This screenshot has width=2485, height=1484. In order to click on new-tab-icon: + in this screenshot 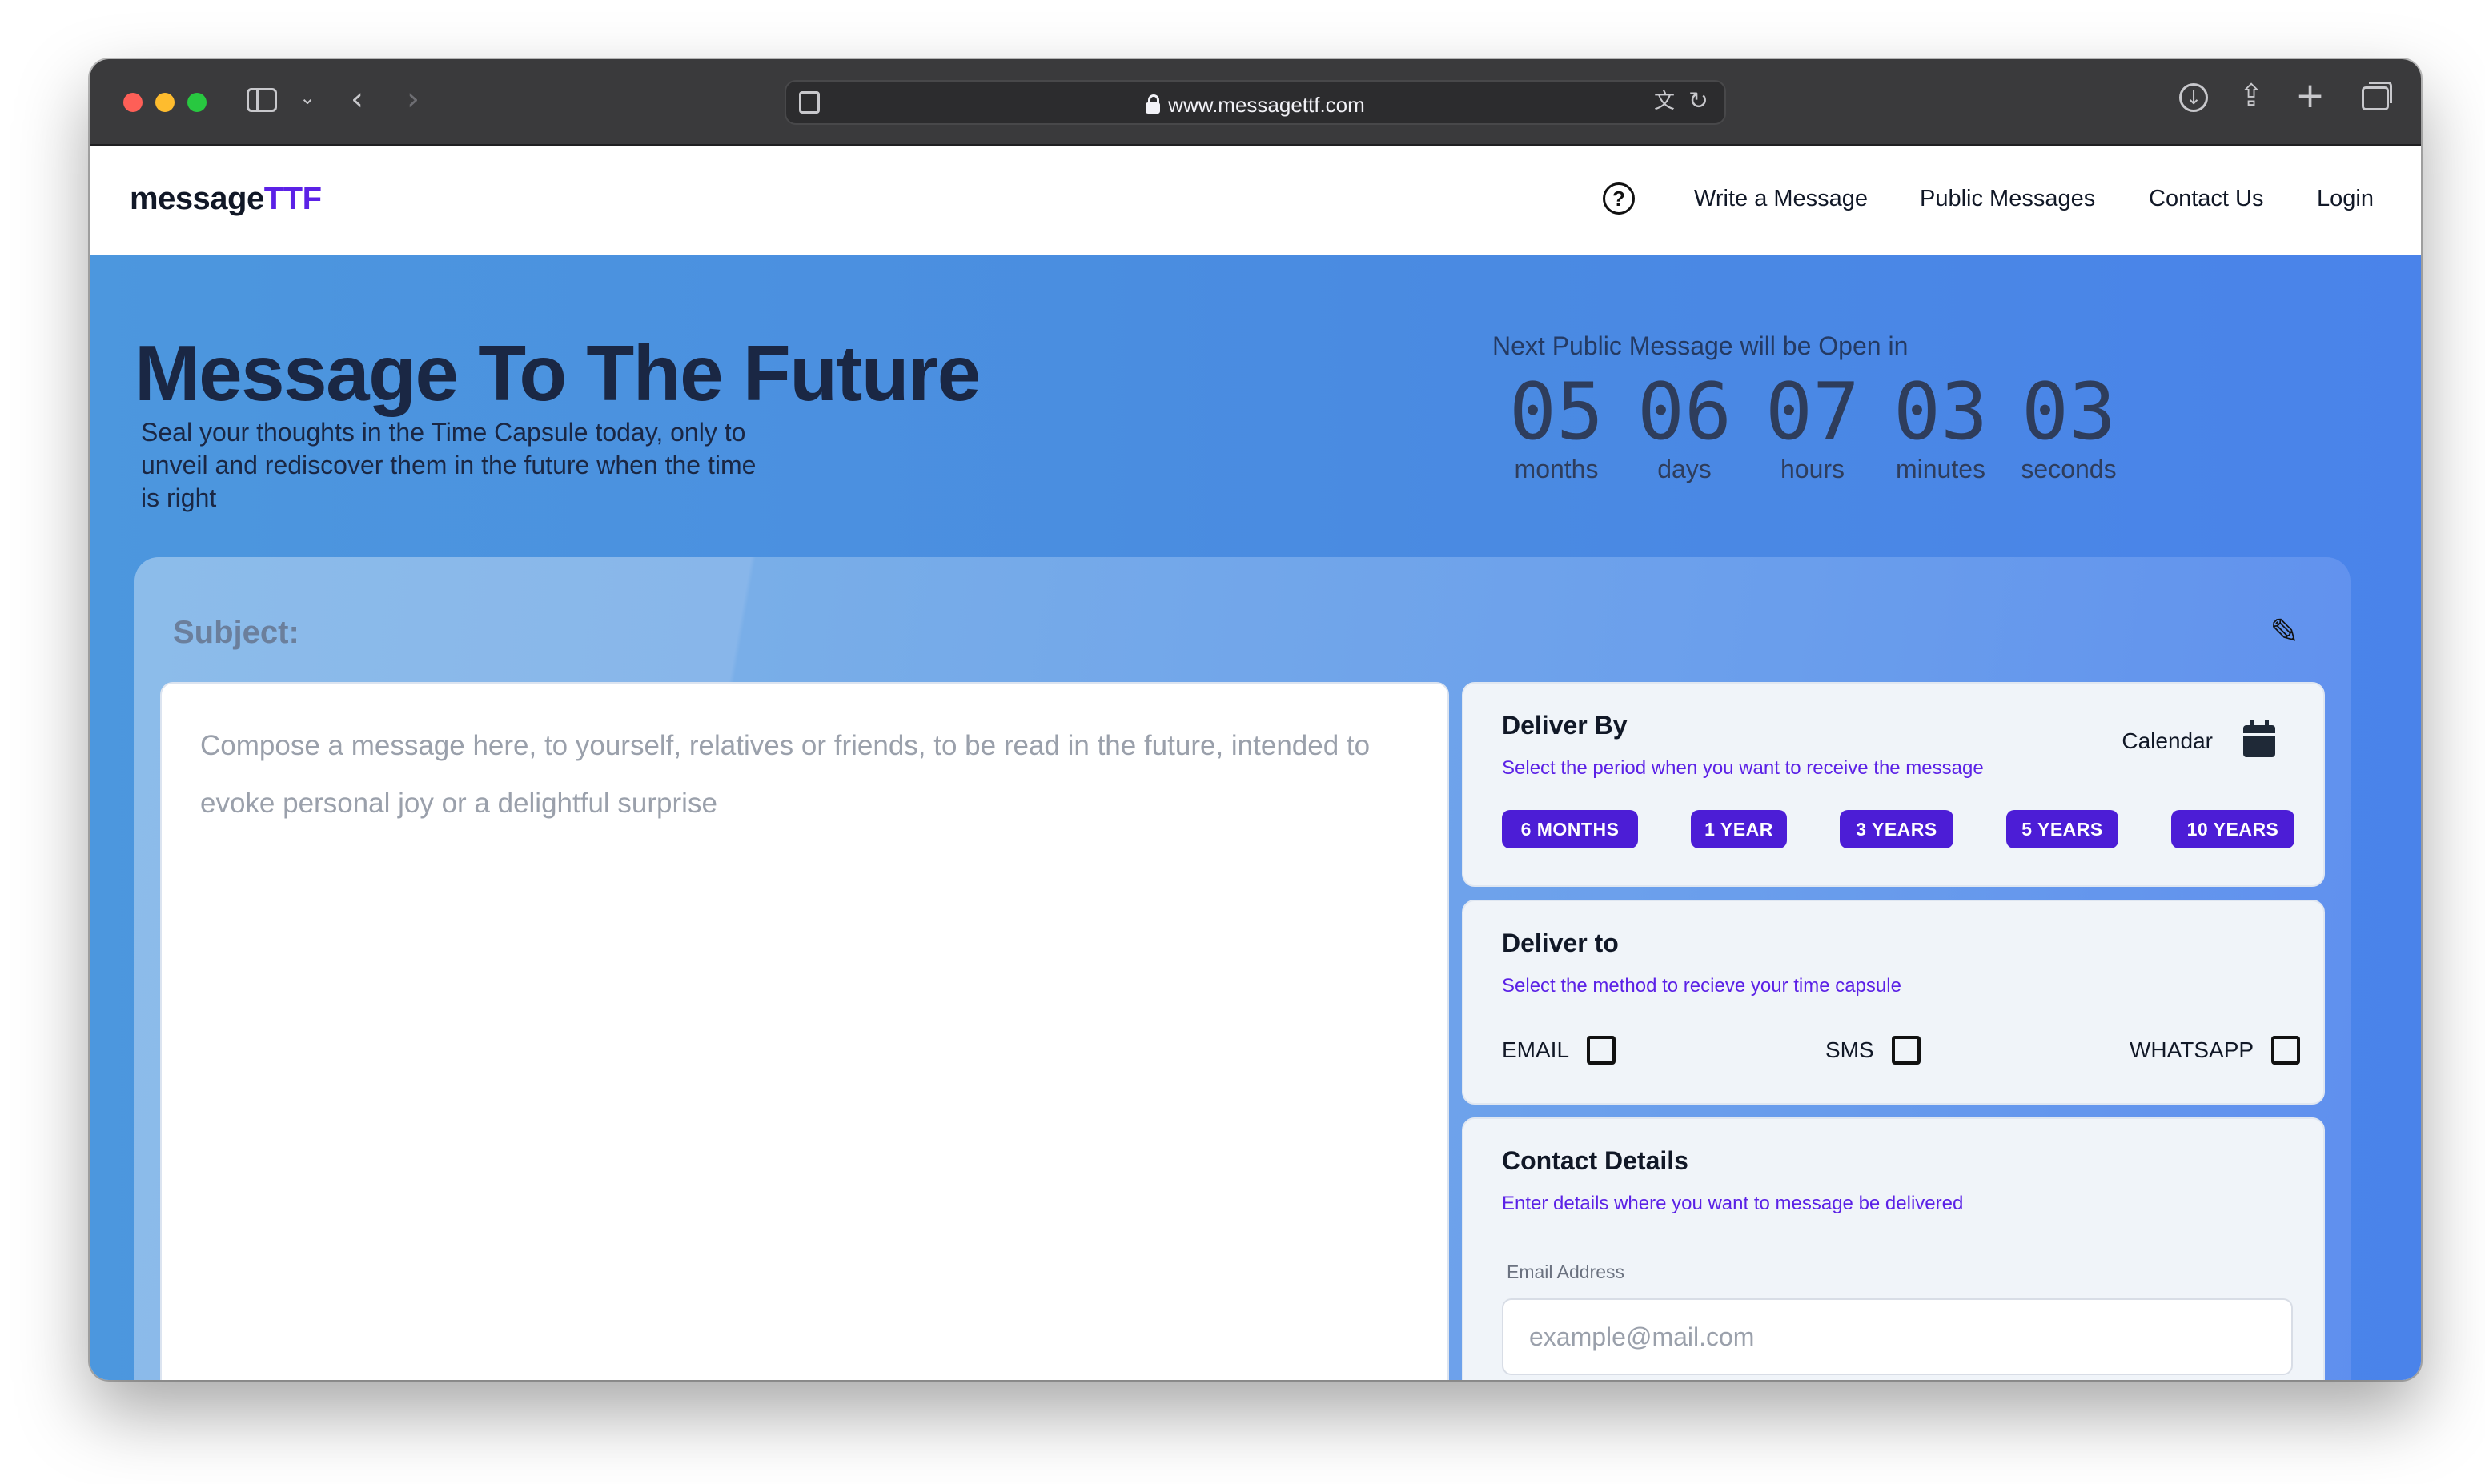, I will do `click(2310, 96)`.